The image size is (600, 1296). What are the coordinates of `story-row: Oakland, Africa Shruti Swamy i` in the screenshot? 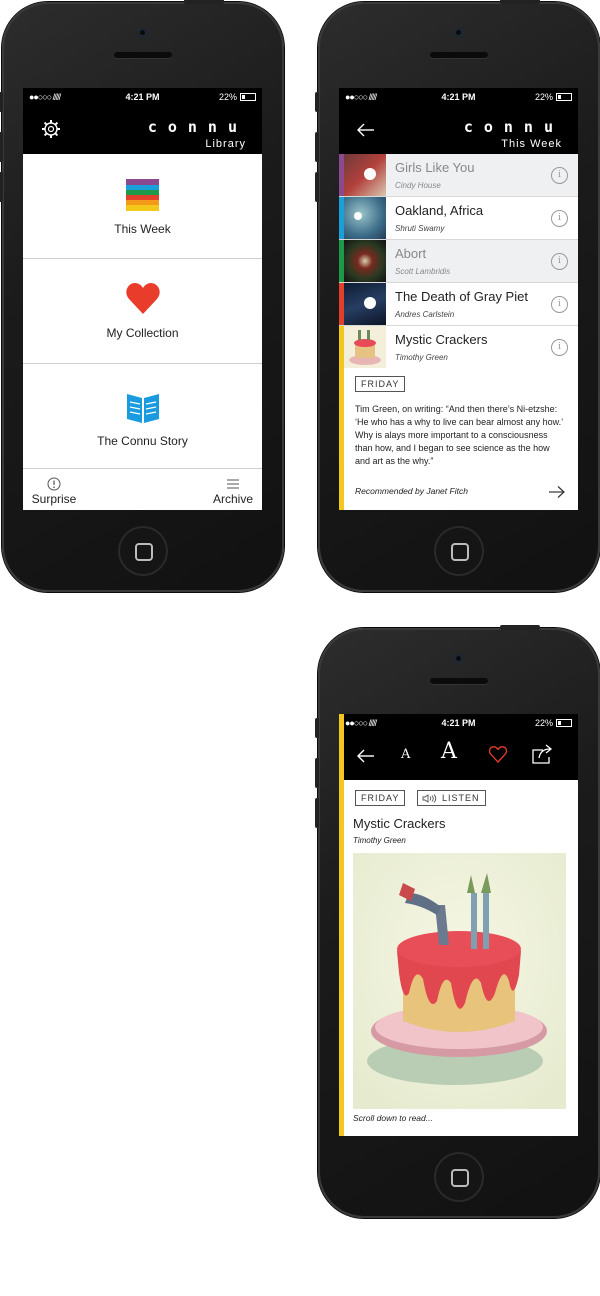 It's located at (458, 218).